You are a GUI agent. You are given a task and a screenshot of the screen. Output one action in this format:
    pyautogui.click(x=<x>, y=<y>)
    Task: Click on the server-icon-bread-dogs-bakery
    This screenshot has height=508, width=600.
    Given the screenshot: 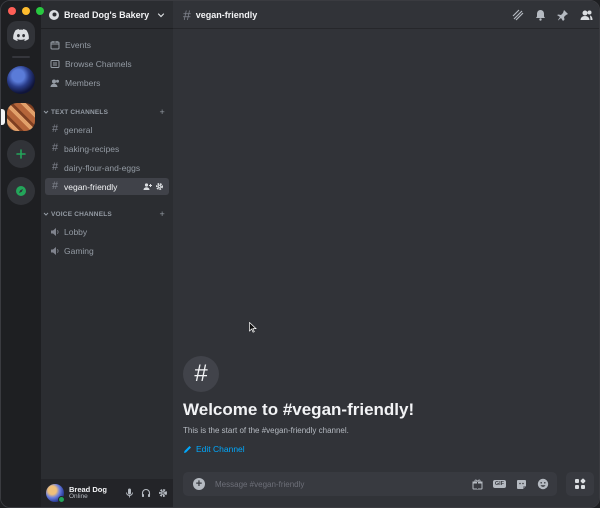 What is the action you would take?
    pyautogui.click(x=18, y=117)
    